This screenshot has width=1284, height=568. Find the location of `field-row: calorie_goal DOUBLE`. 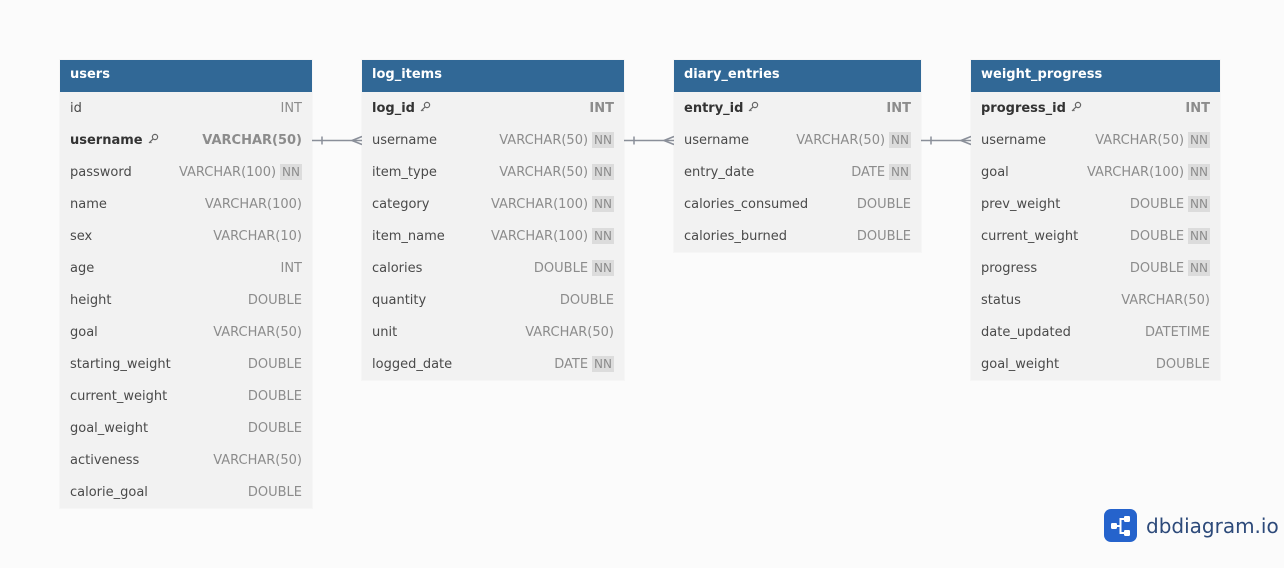

field-row: calorie_goal DOUBLE is located at coordinates (186, 492).